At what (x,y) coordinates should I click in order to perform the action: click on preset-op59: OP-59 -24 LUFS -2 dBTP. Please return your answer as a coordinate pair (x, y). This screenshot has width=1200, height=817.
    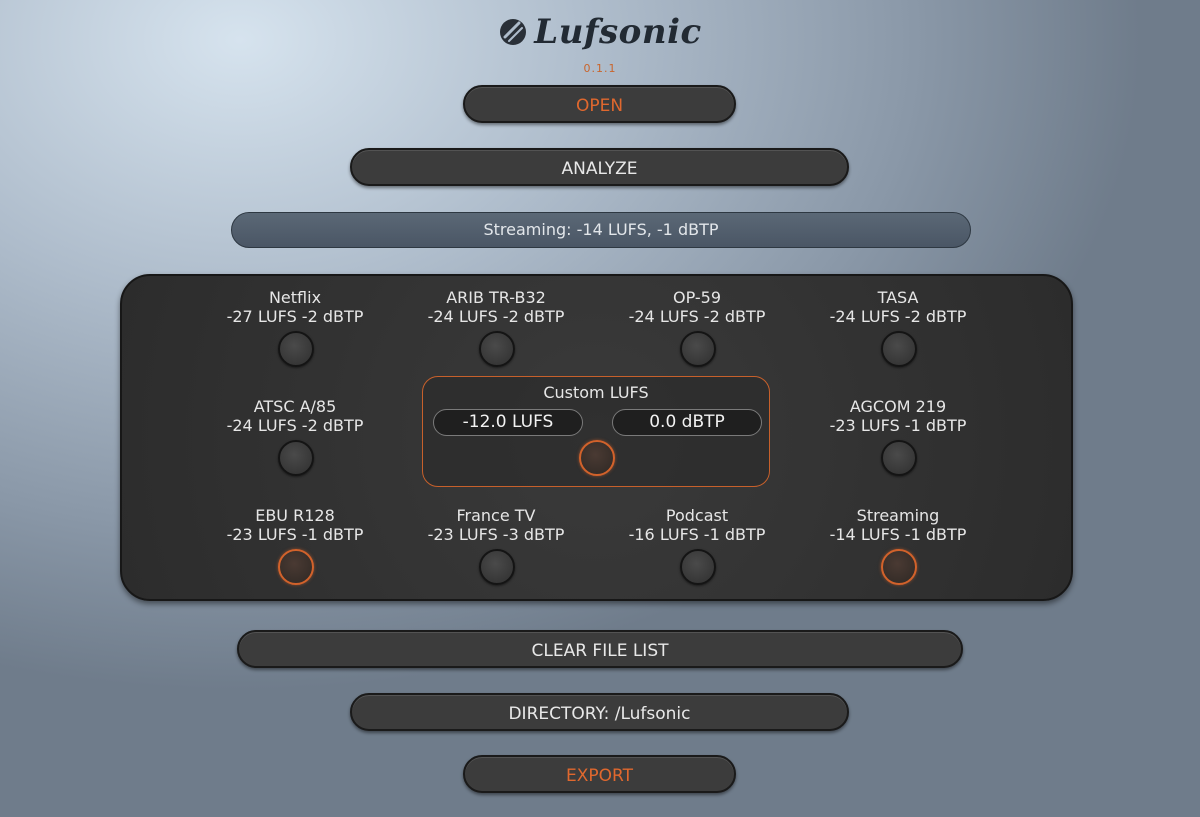
    Looking at the image, I should click on (697, 307).